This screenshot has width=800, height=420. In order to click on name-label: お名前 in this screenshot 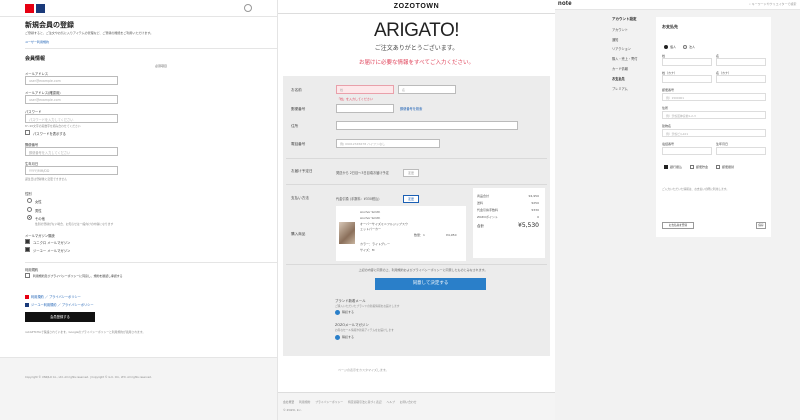, I will do `click(296, 90)`.